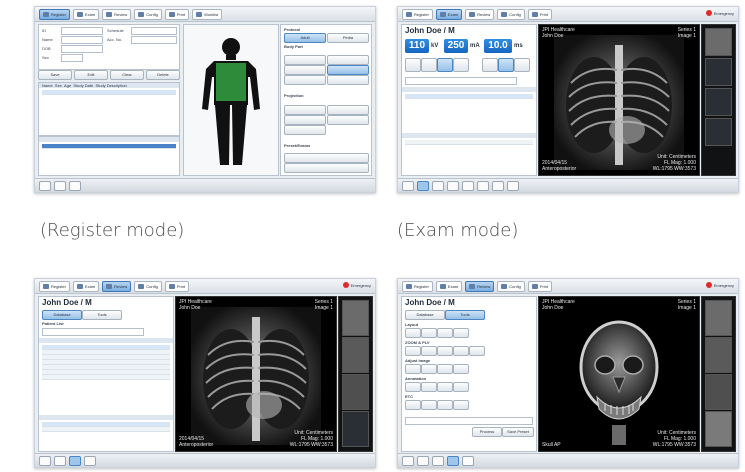 The width and height of the screenshot is (745, 472). I want to click on id-field, so click(82, 31).